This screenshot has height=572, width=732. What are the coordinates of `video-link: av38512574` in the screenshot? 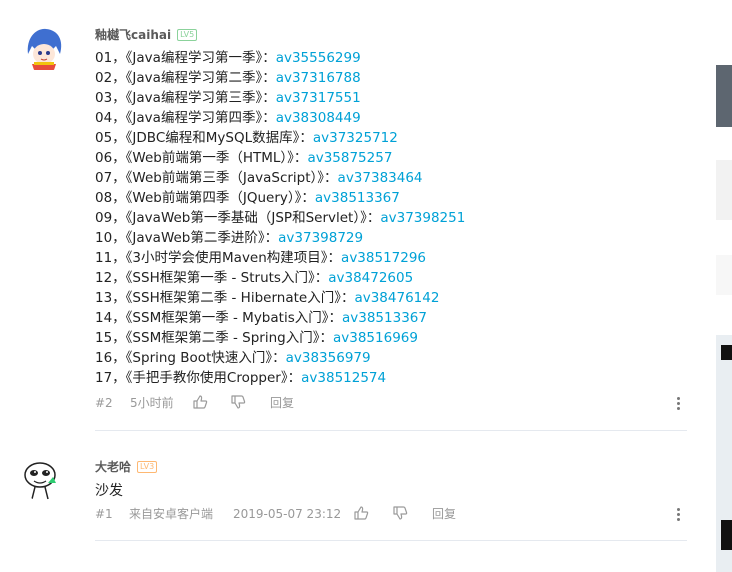 It's located at (343, 378).